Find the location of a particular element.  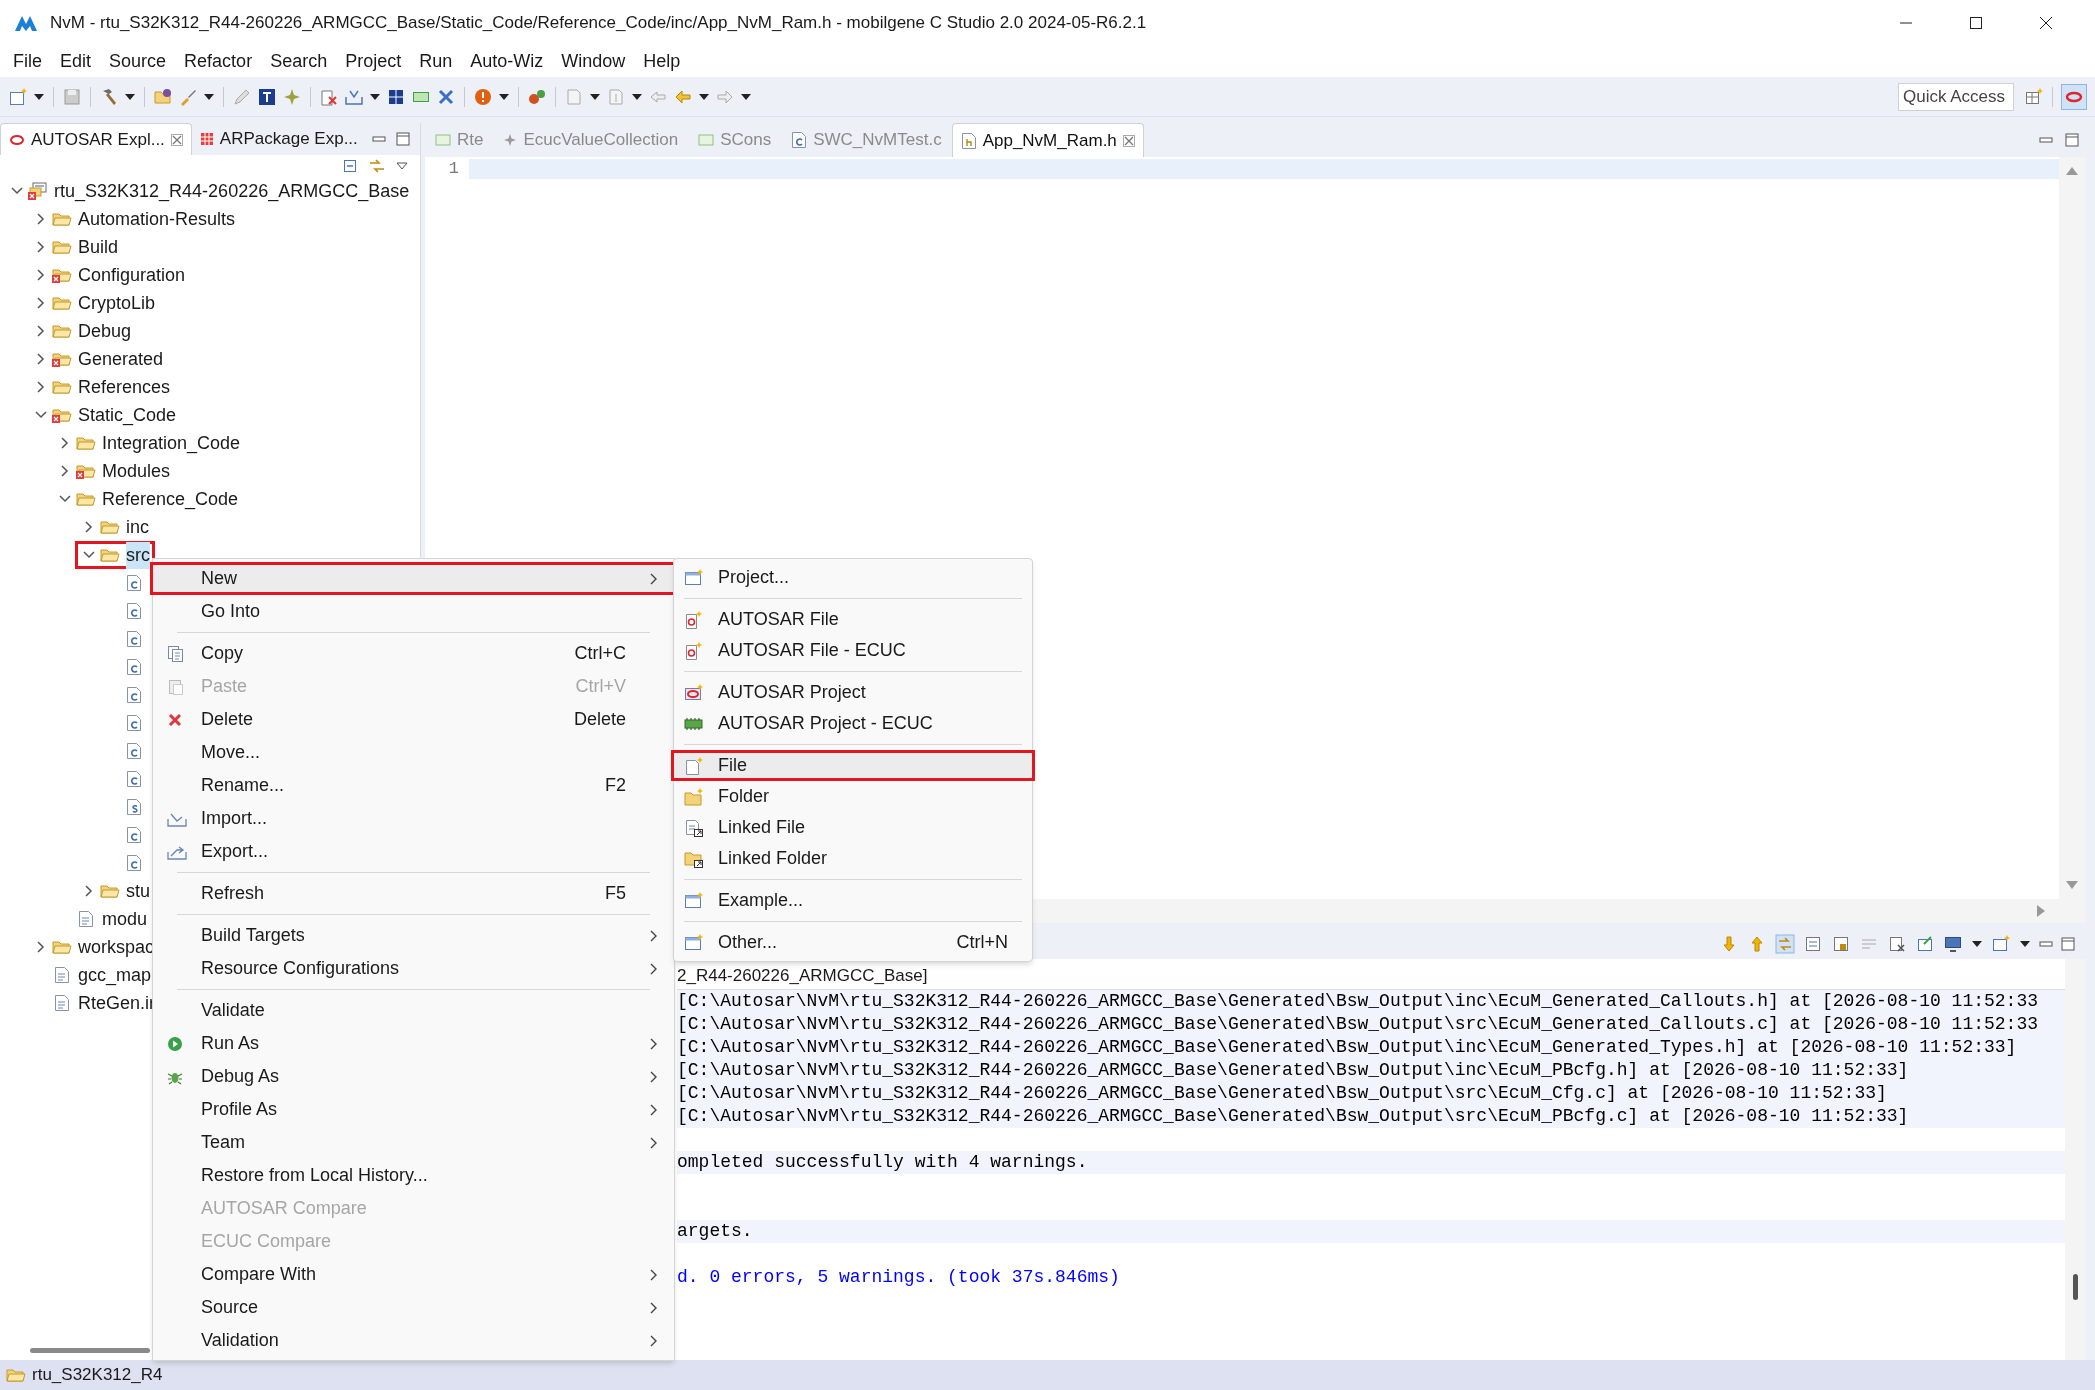

tree-item: Reference_Code is located at coordinates (170, 499).